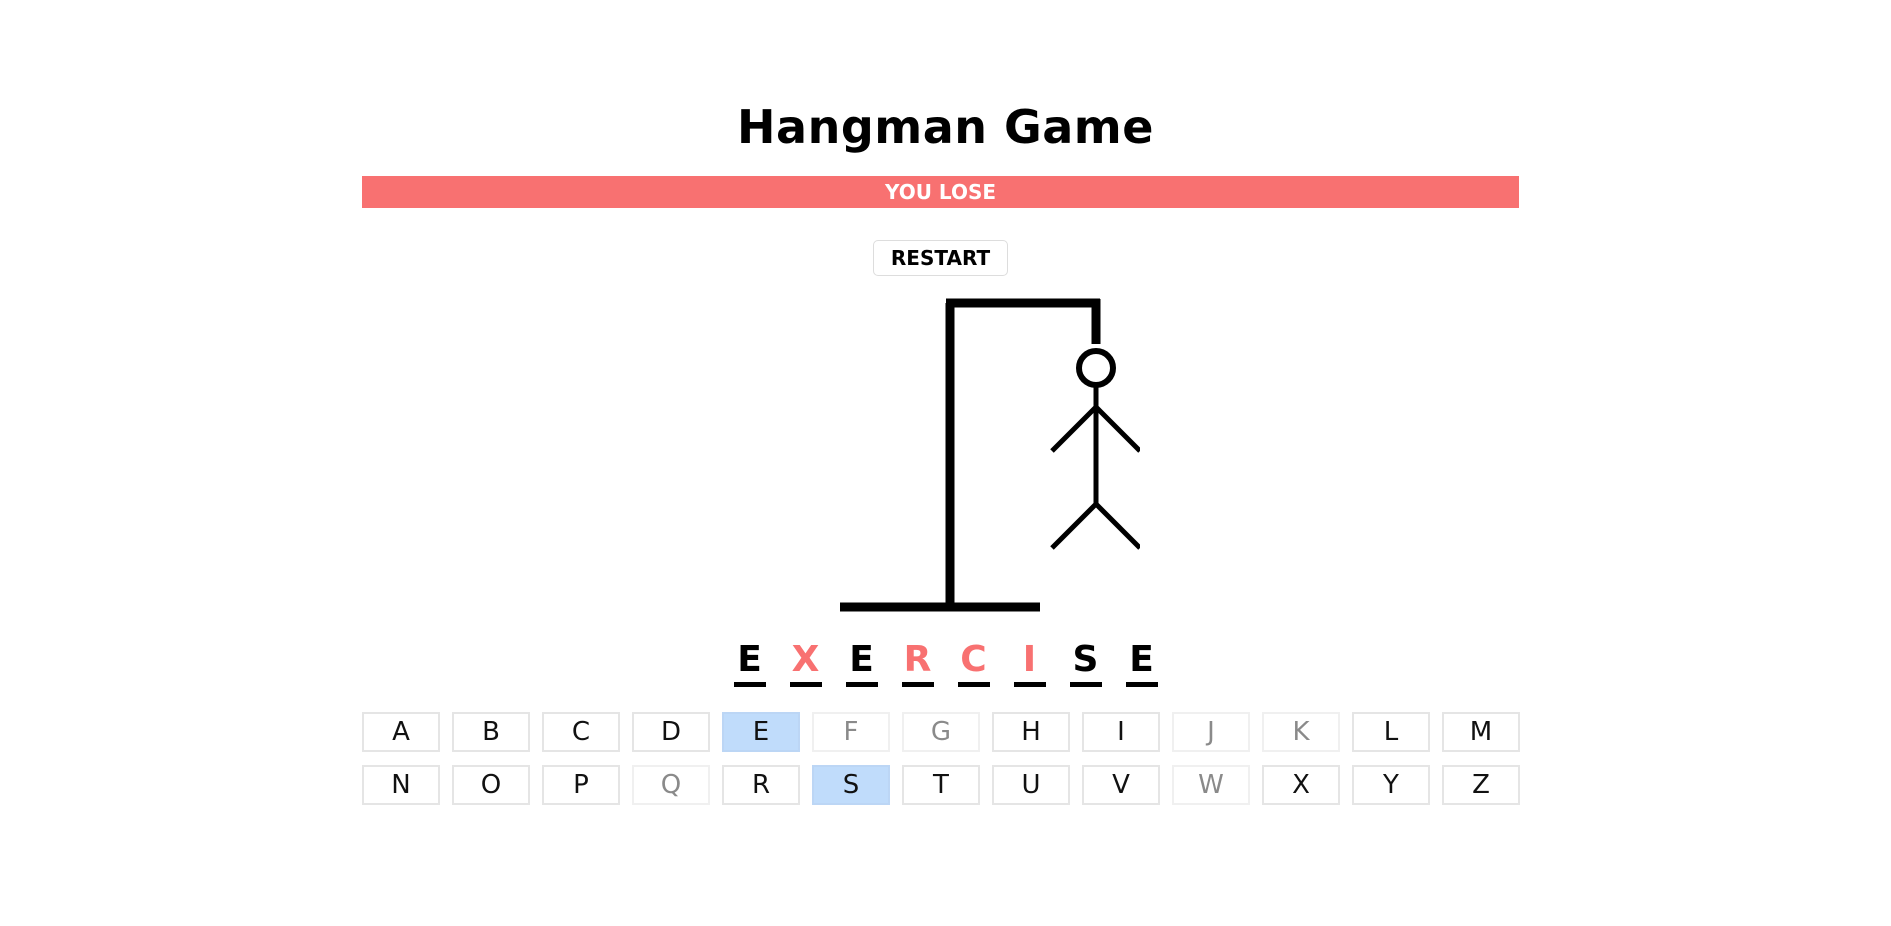  Describe the element at coordinates (941, 785) in the screenshot. I see `key-t: T` at that location.